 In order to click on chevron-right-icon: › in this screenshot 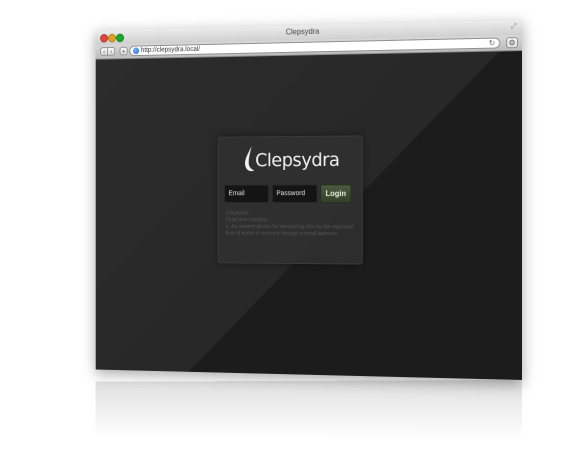, I will do `click(111, 52)`.